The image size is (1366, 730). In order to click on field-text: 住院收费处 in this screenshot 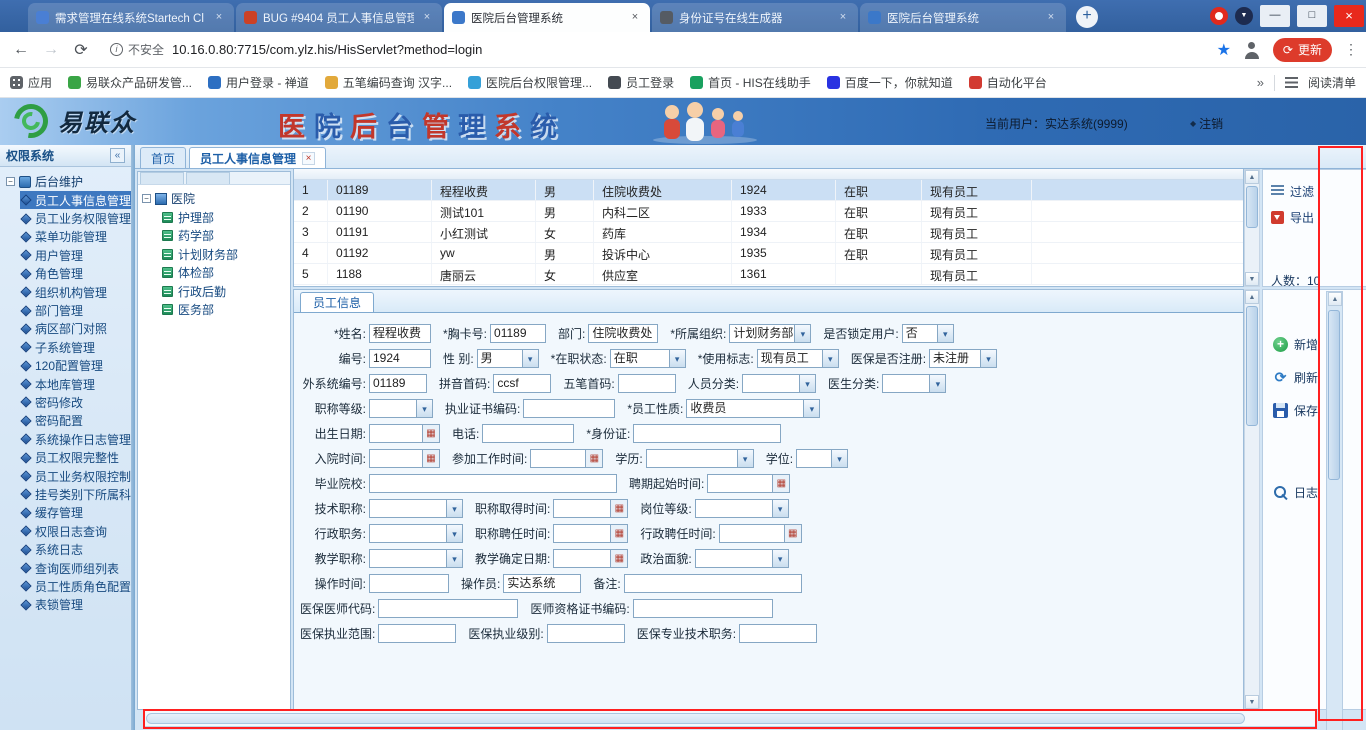, I will do `click(623, 333)`.